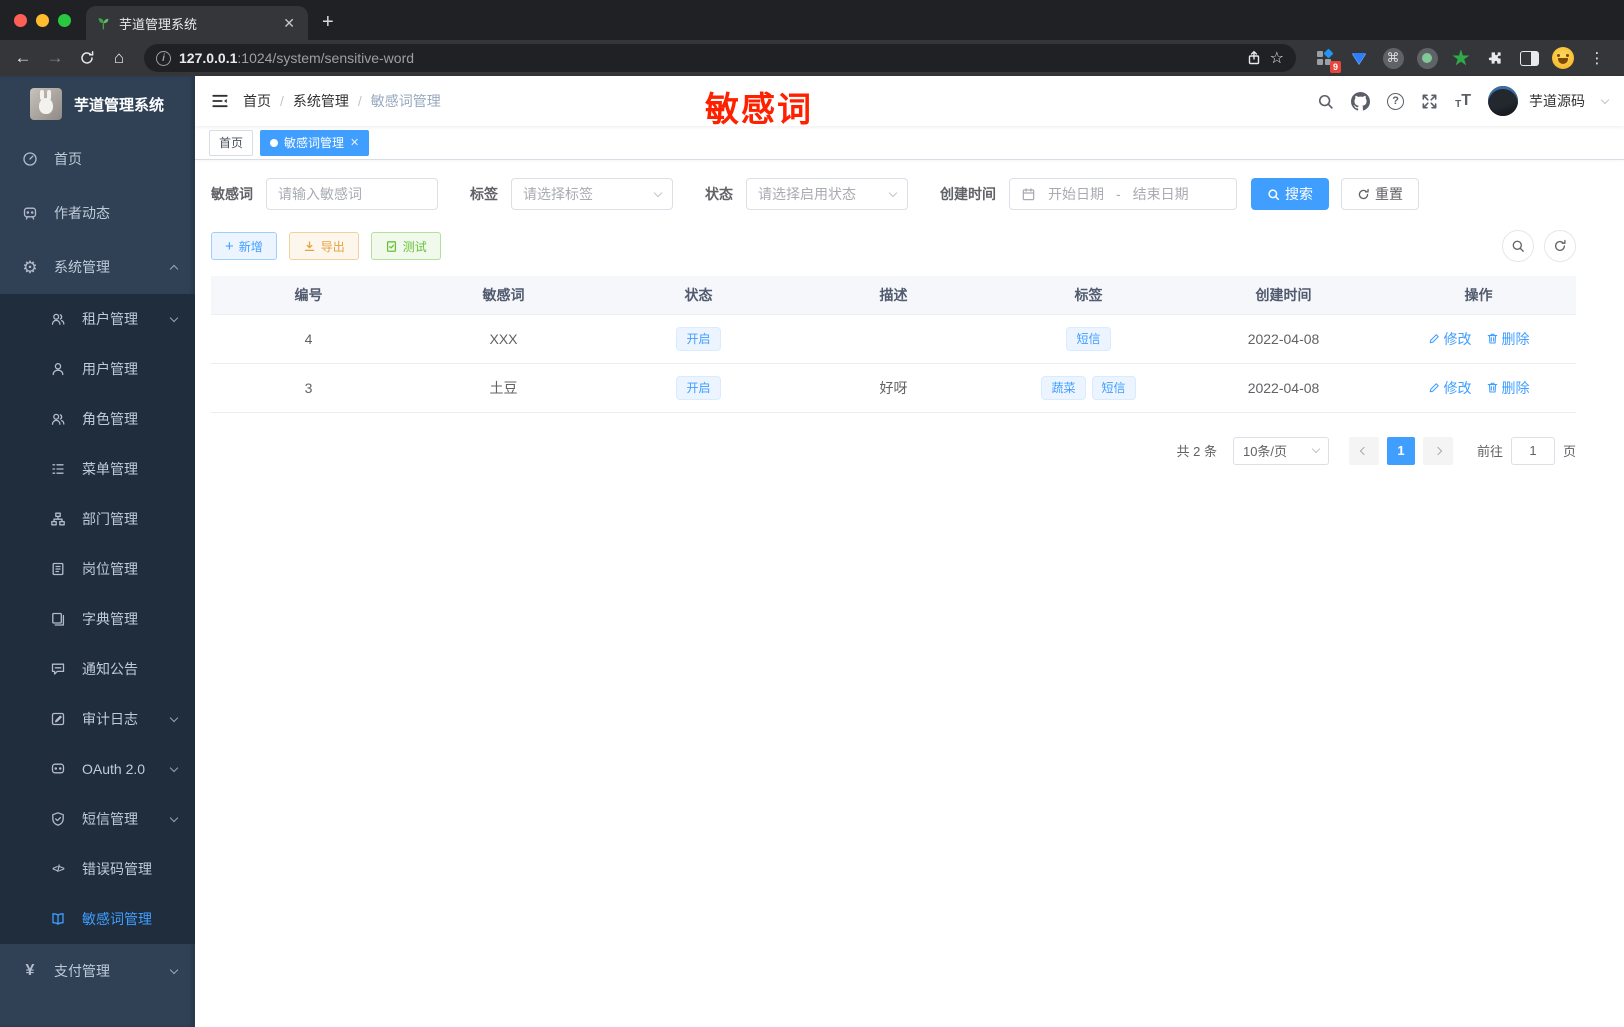 The height and width of the screenshot is (1027, 1624). I want to click on sidebar-item-payment: ¥ 支付管理, so click(97, 971).